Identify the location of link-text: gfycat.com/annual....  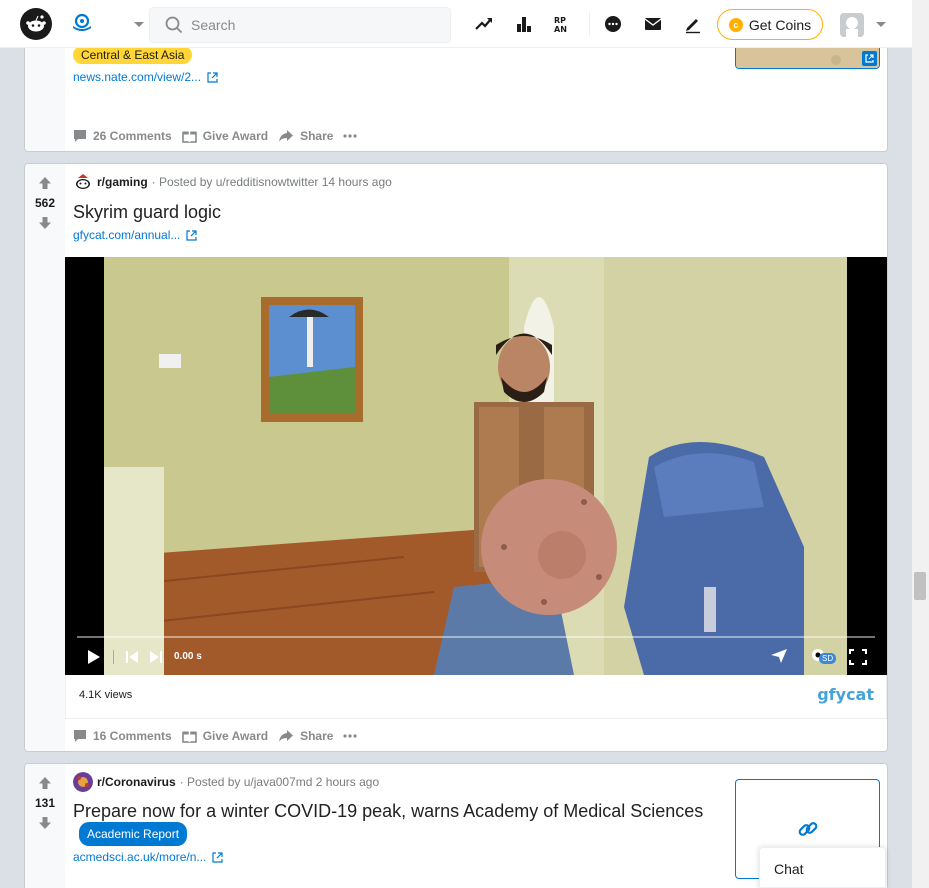
(126, 235).